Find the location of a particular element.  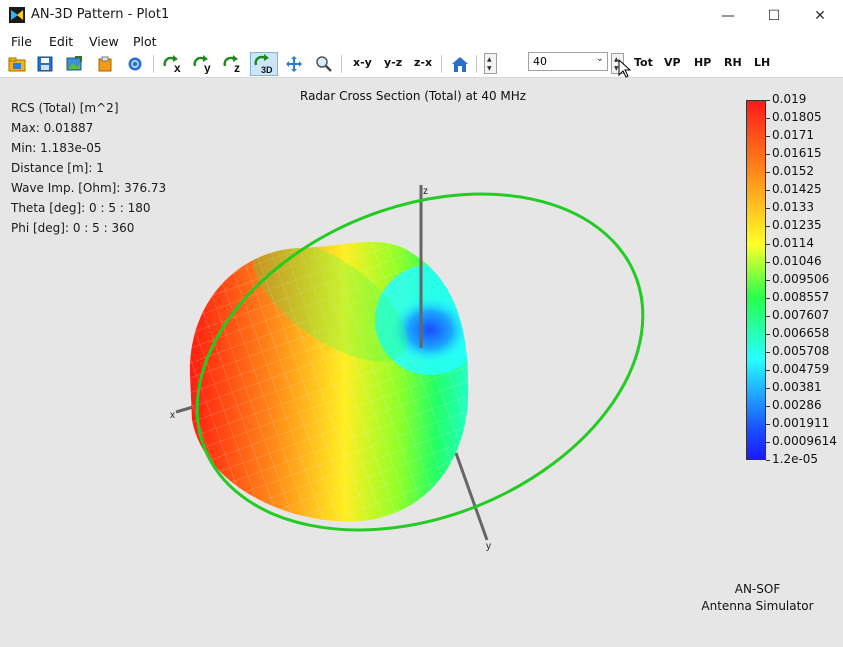

colorbar-label: 0.007607 is located at coordinates (801, 315).